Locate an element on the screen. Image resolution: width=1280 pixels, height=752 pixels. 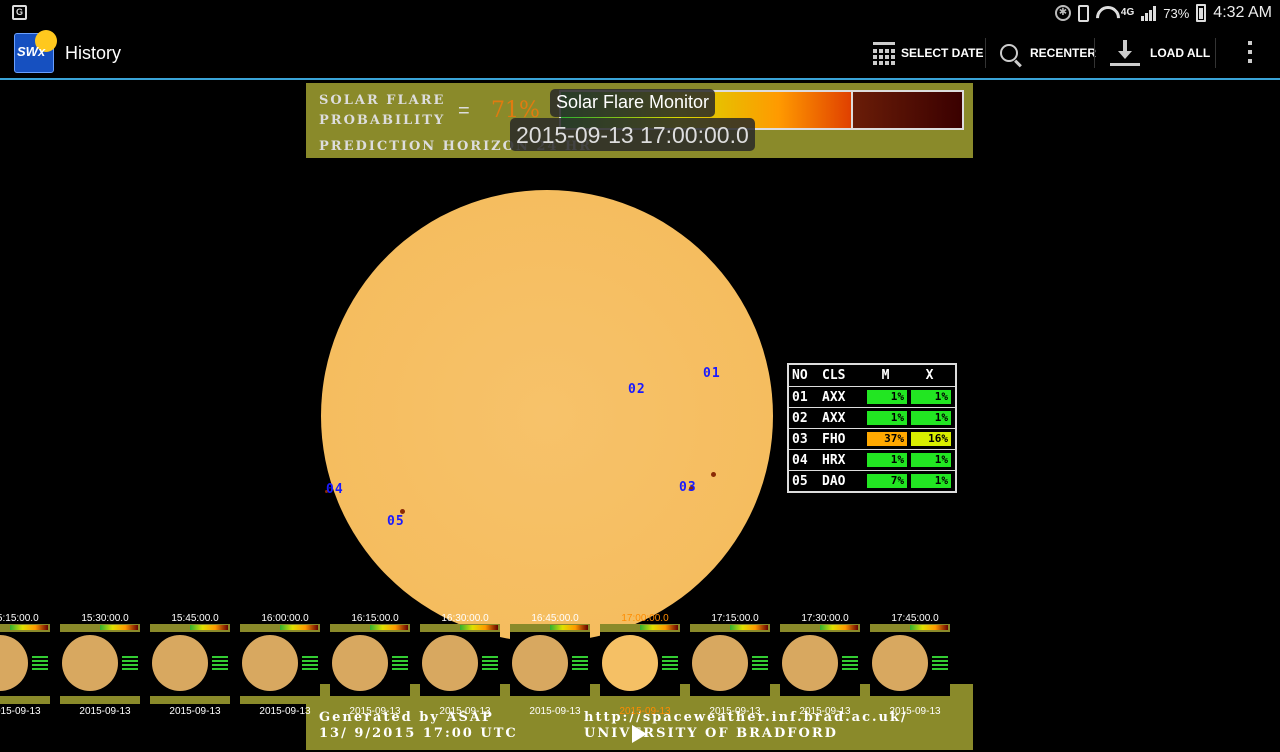
frame-time: 17:00:00.0 is located at coordinates (645, 618).